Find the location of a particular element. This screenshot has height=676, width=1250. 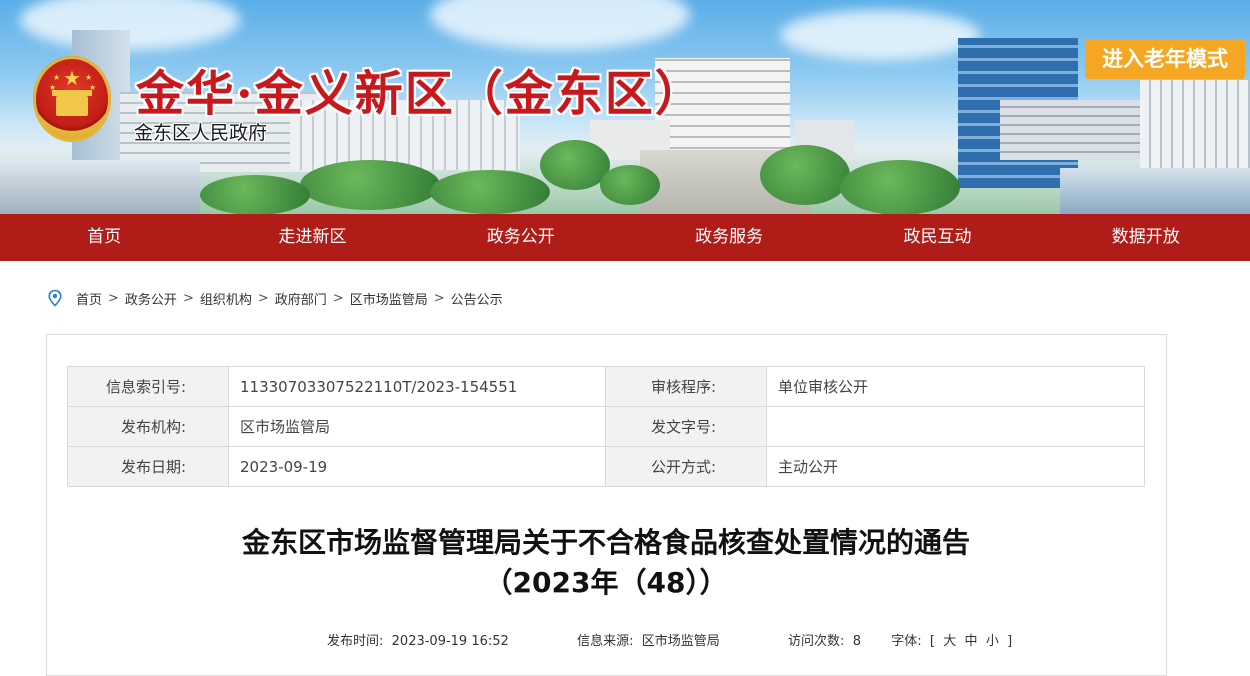

site-title: 金华·金义新区（金东区） is located at coordinates (420, 94).